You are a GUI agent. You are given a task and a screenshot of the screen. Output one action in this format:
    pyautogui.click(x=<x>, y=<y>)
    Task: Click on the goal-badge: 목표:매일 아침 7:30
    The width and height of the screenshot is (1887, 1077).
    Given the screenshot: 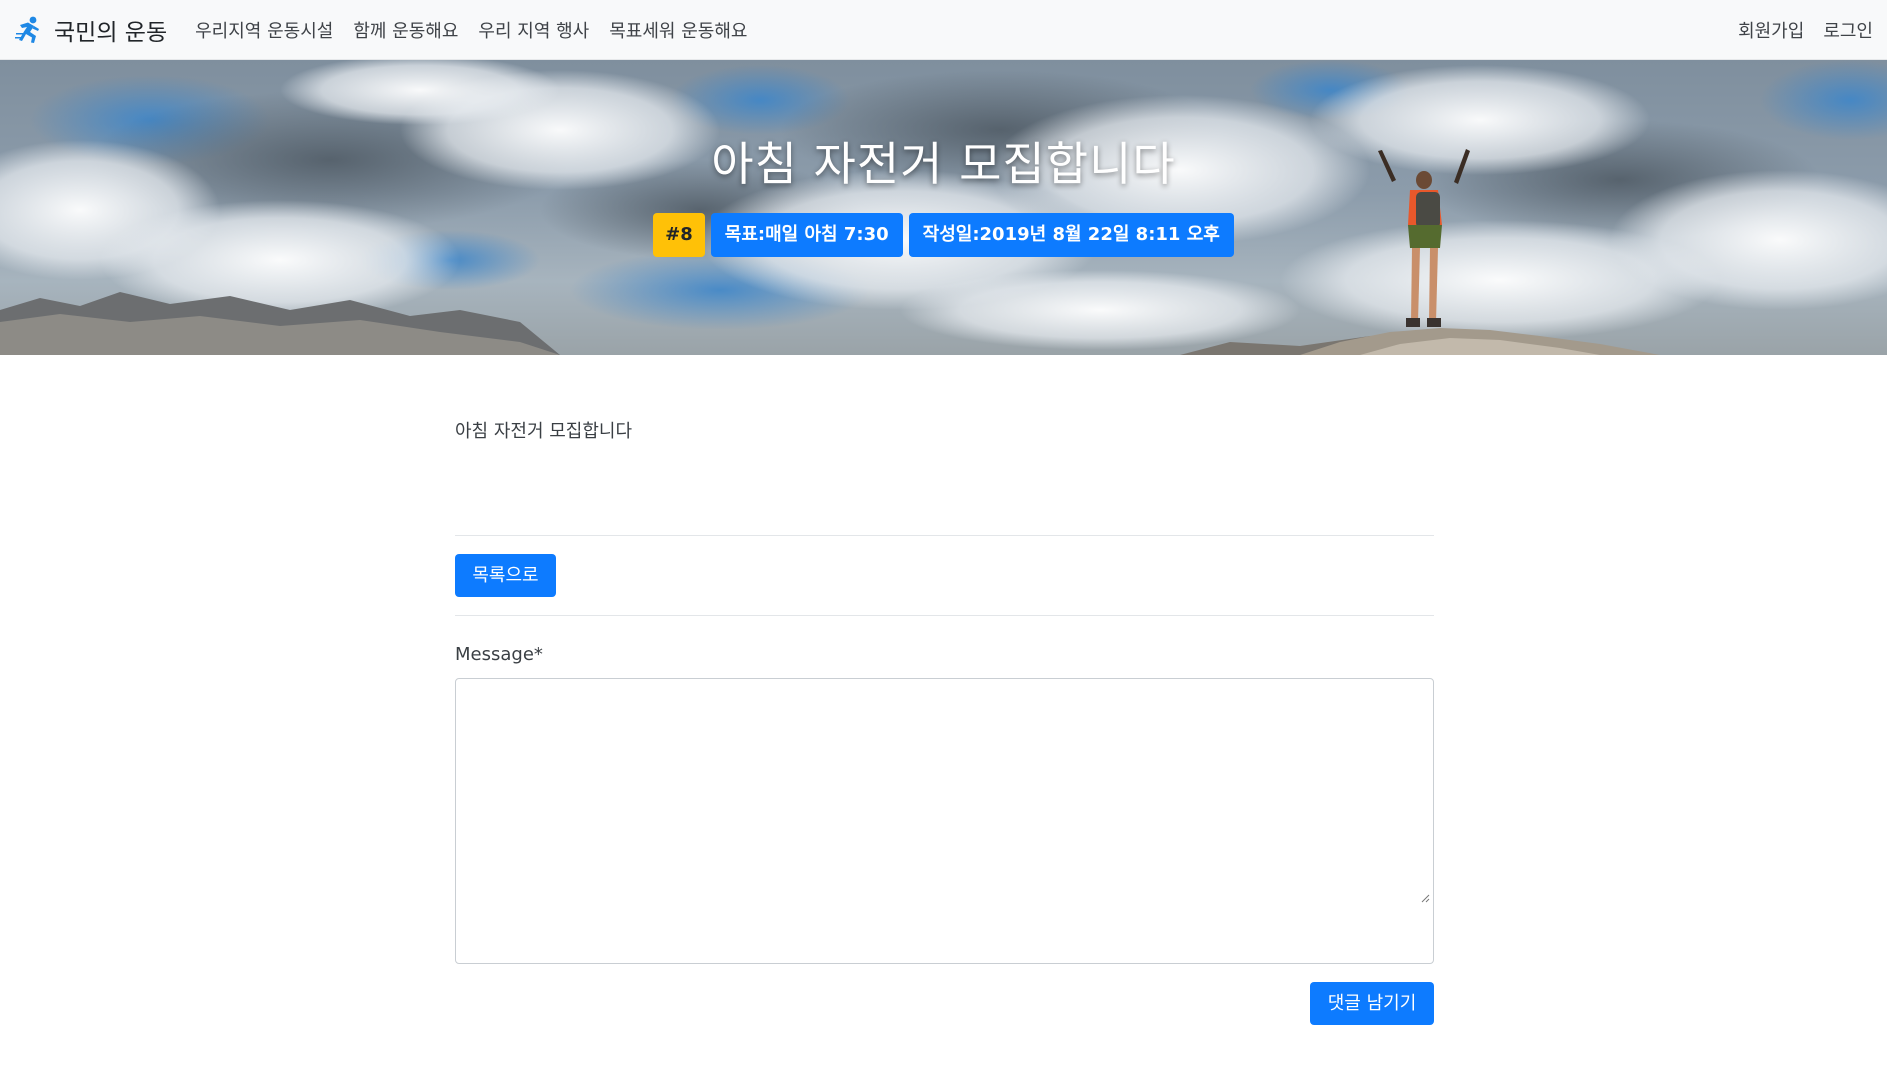 What is the action you would take?
    pyautogui.click(x=806, y=235)
    